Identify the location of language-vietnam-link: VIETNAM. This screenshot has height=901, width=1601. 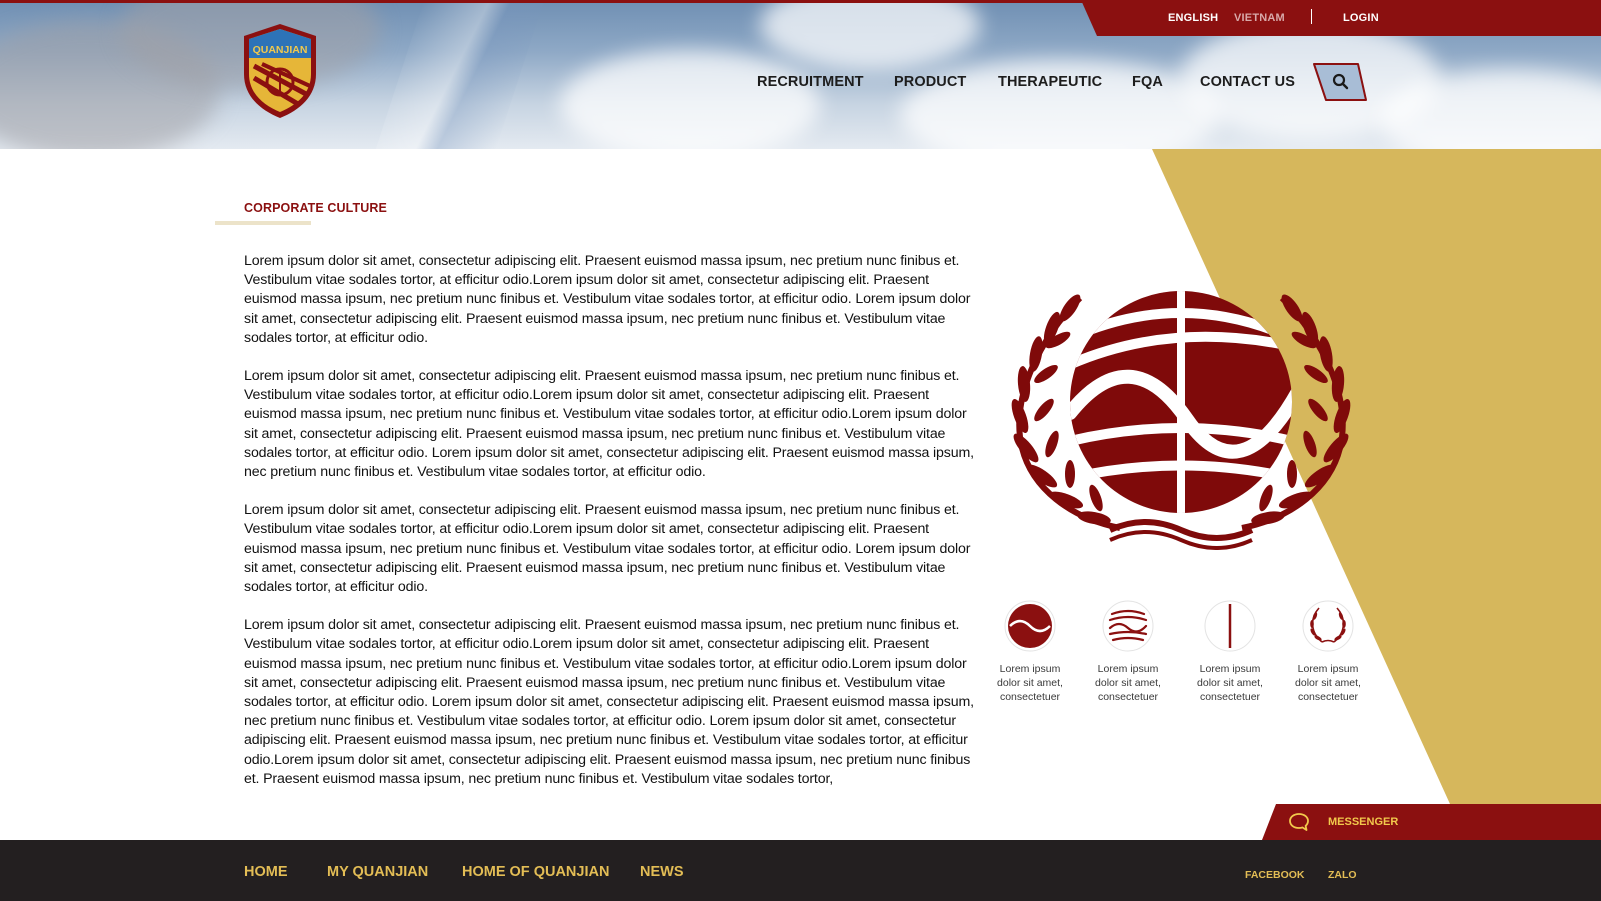
(1259, 18).